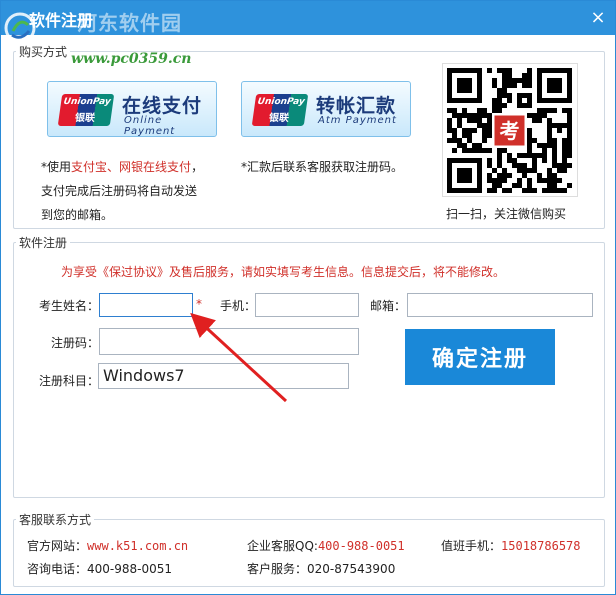  What do you see at coordinates (308, 18) in the screenshot?
I see `title-bar: 河东软件园 软件注册 ×` at bounding box center [308, 18].